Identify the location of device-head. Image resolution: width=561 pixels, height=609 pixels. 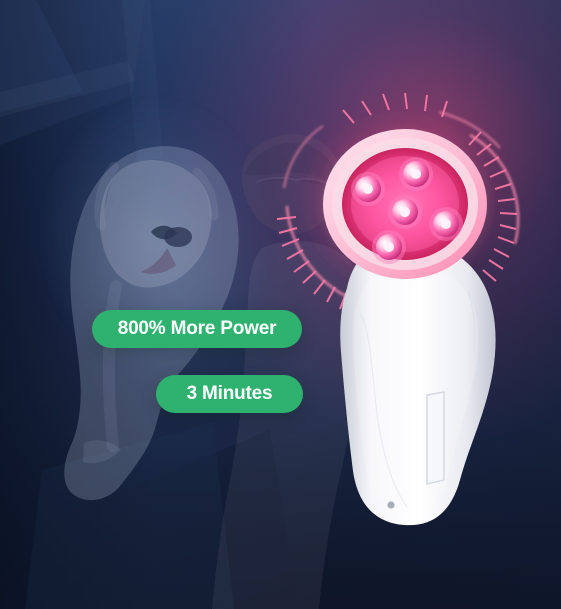
(405, 204).